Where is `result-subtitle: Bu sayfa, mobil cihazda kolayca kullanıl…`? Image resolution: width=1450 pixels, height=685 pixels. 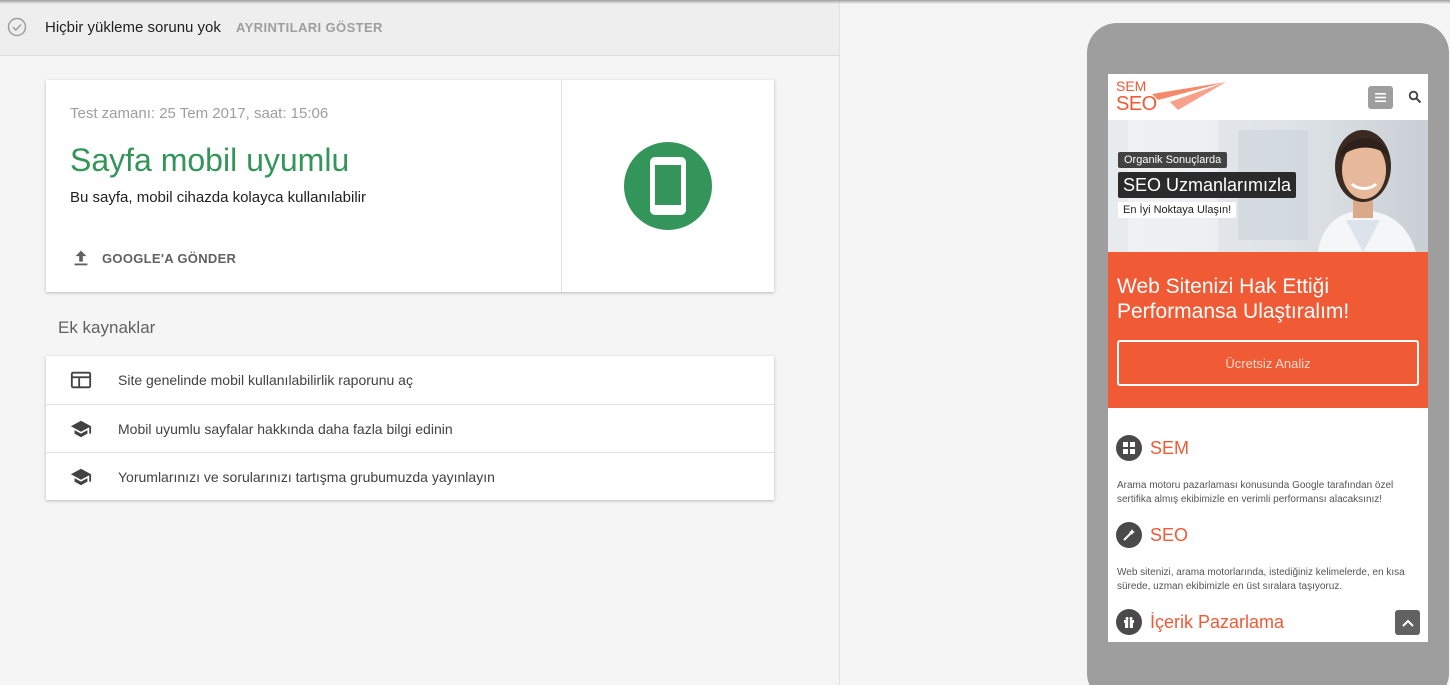
result-subtitle: Bu sayfa, mobil cihazda kolayca kullanıl… is located at coordinates (218, 197).